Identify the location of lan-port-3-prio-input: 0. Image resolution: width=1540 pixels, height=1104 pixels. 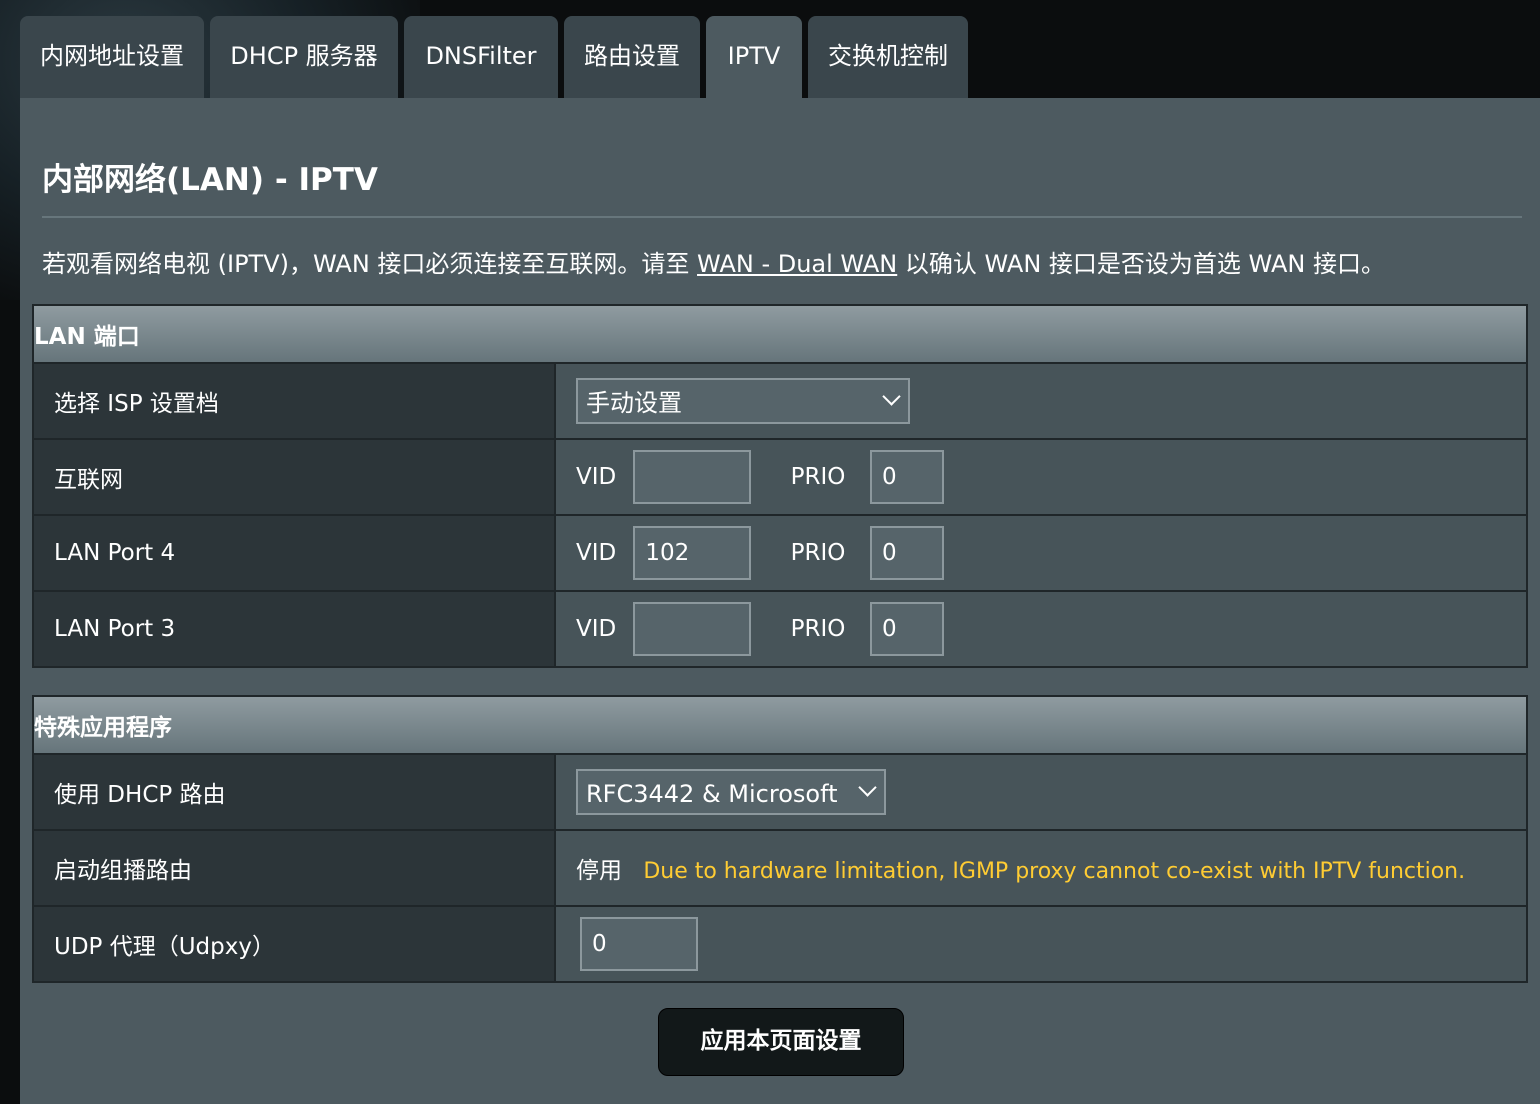
(906, 629).